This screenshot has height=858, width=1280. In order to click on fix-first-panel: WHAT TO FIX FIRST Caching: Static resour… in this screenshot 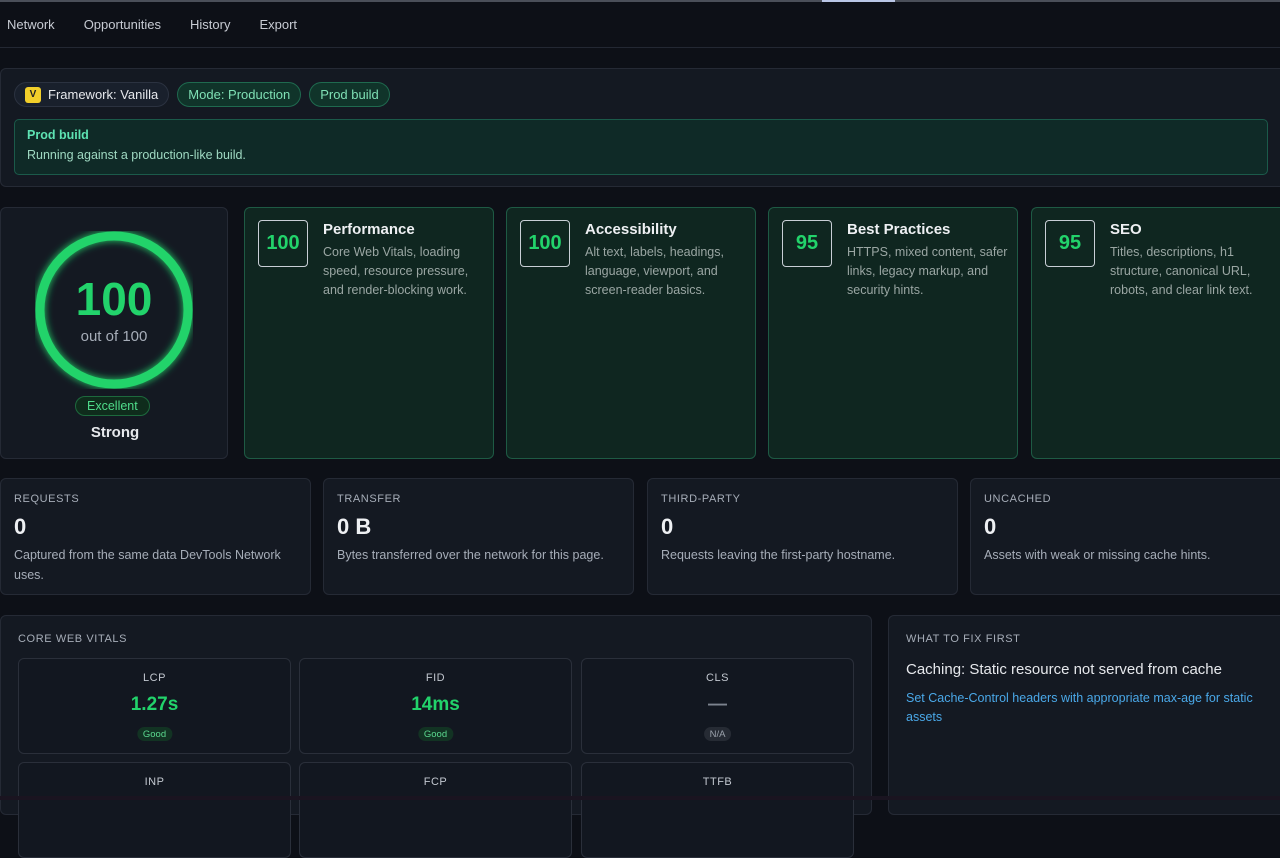, I will do `click(1084, 715)`.